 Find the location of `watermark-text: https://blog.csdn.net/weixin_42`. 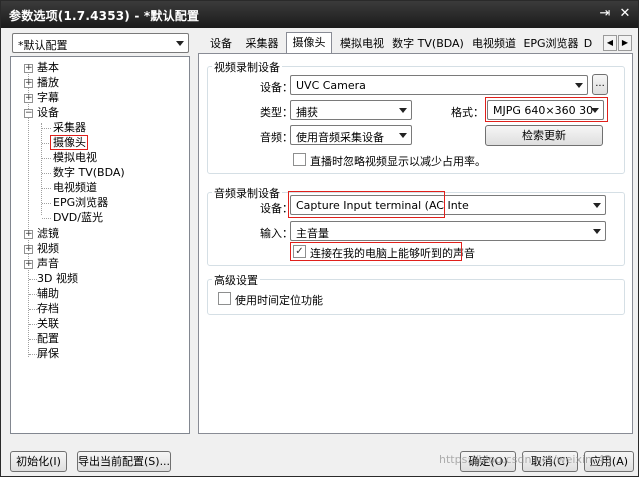

watermark-text: https://blog.csdn.net/weixin_42 is located at coordinates (525, 459).